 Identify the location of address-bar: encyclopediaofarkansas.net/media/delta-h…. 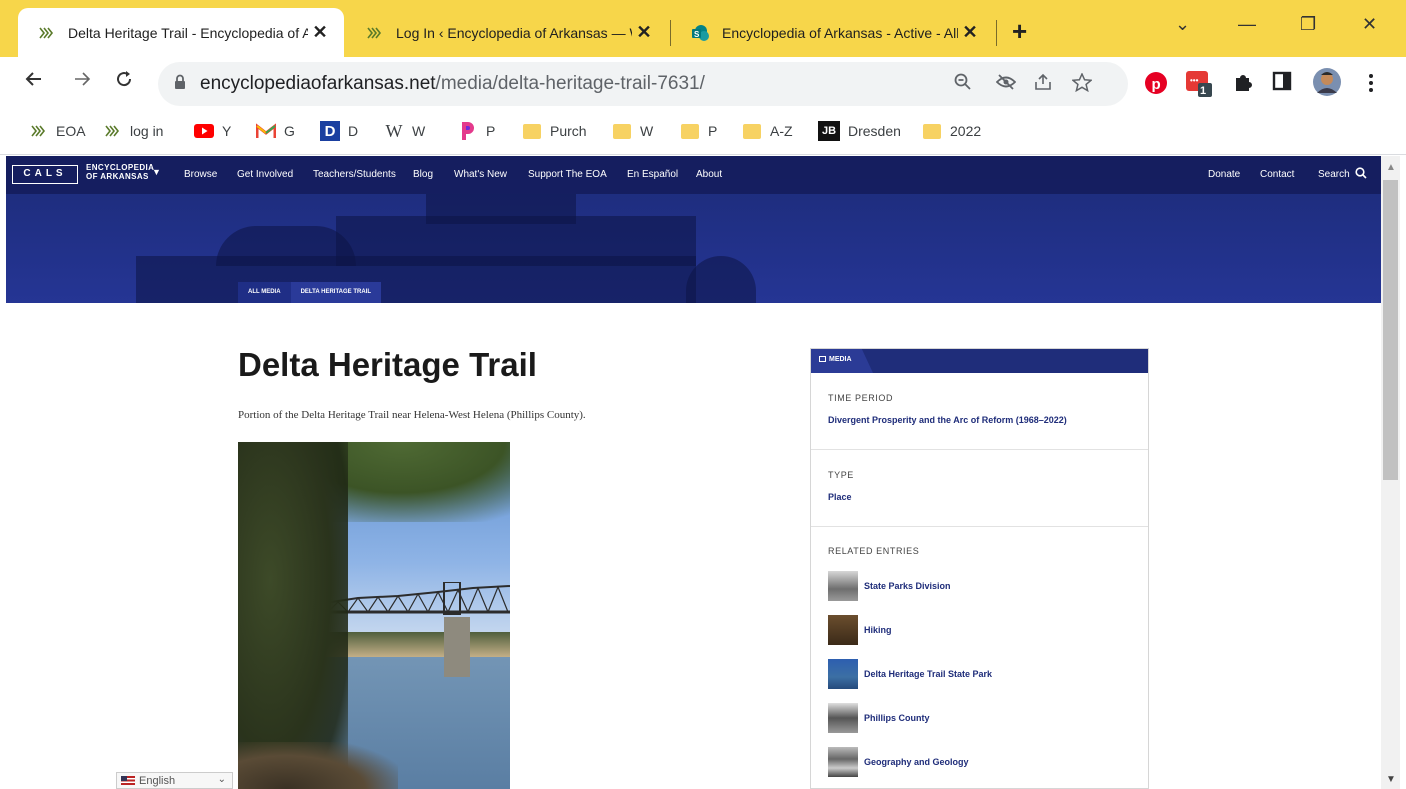
(643, 84).